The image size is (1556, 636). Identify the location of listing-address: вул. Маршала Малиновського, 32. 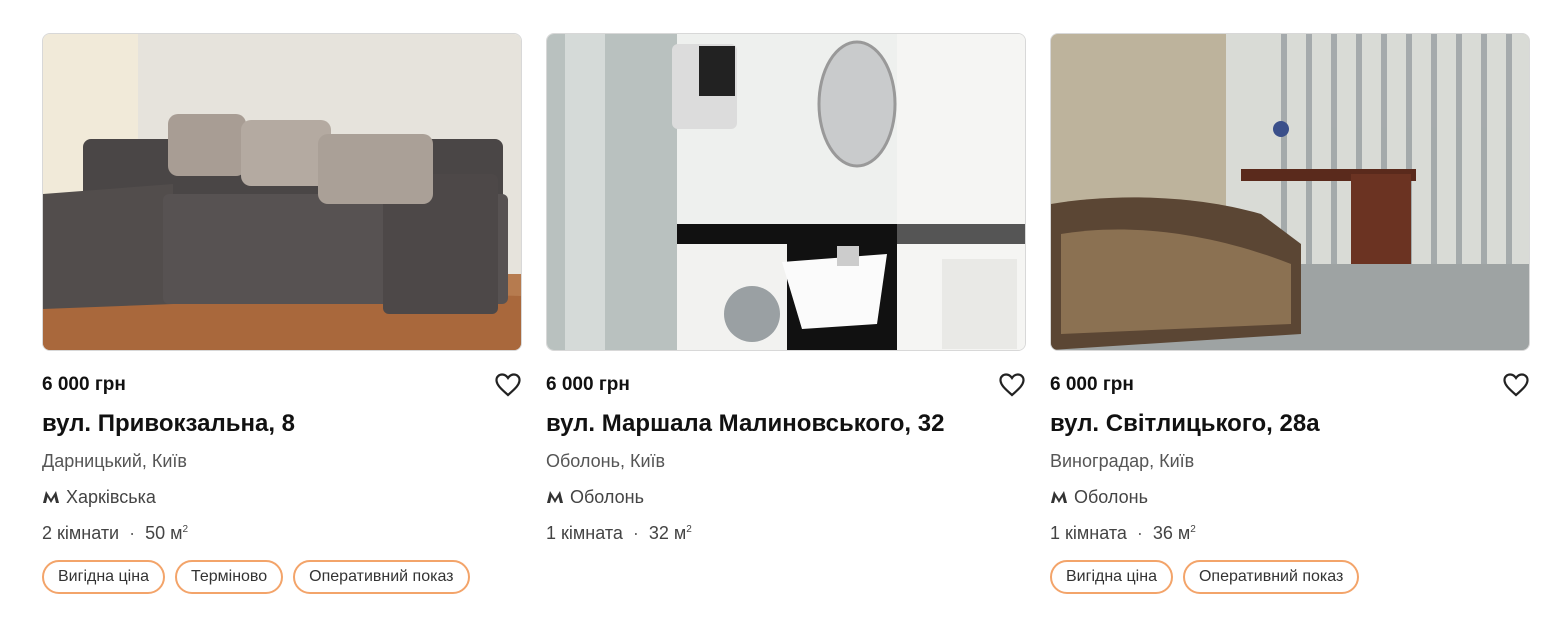
(786, 424).